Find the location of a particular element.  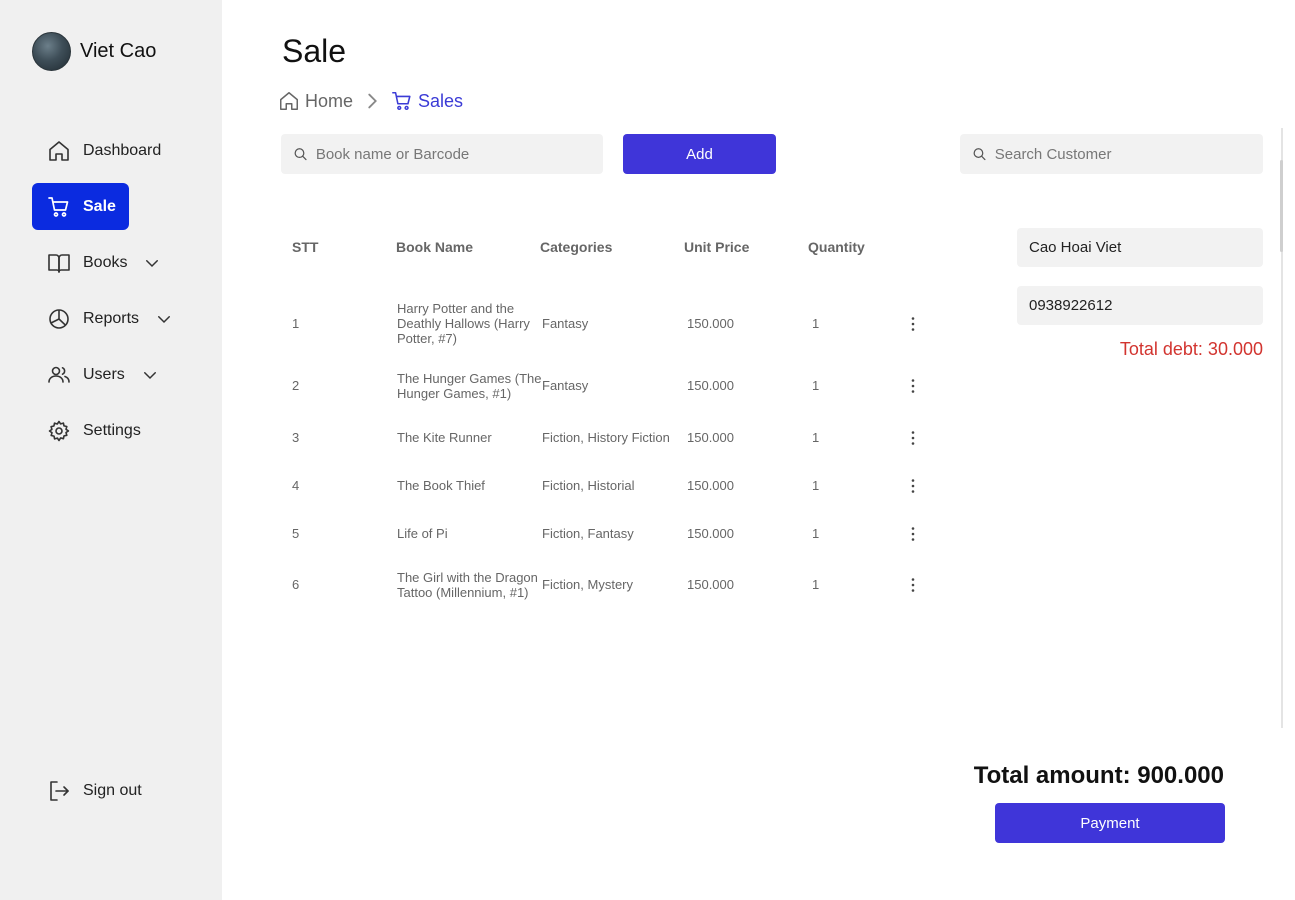

customer-name-field: Cao Hoai Viet is located at coordinates (1140, 247).